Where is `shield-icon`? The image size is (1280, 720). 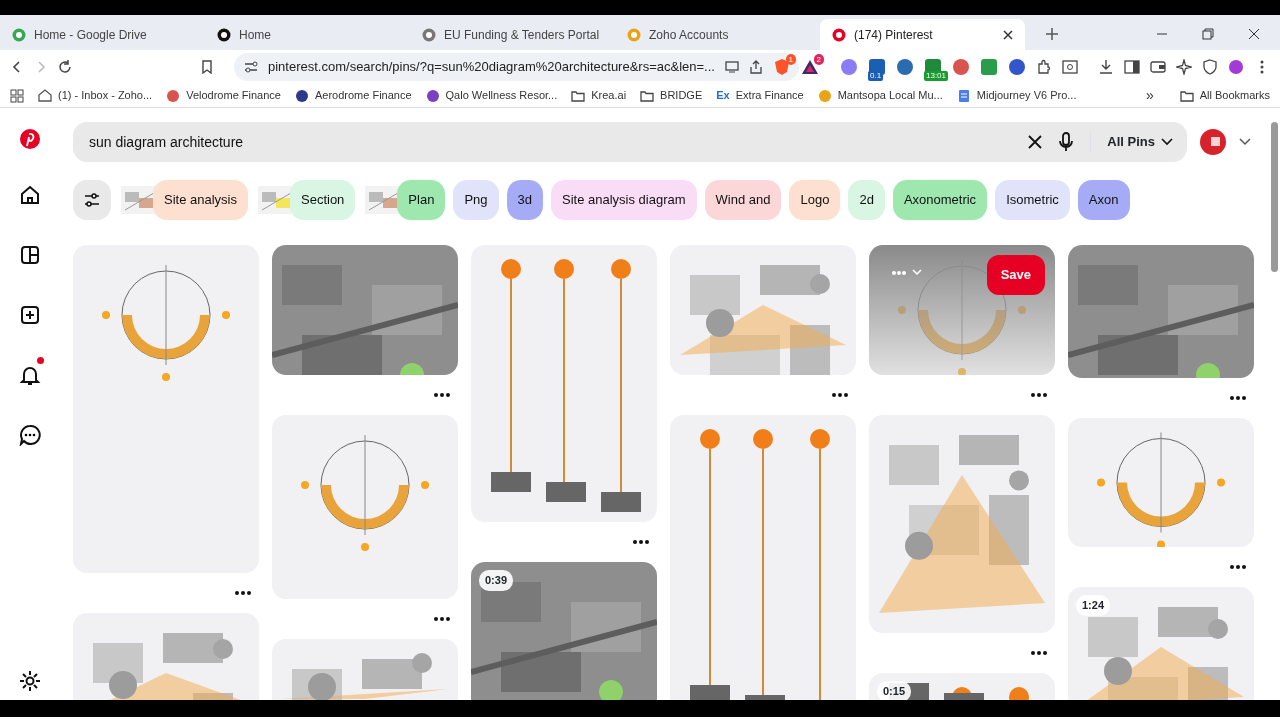
shield-icon is located at coordinates (1210, 67).